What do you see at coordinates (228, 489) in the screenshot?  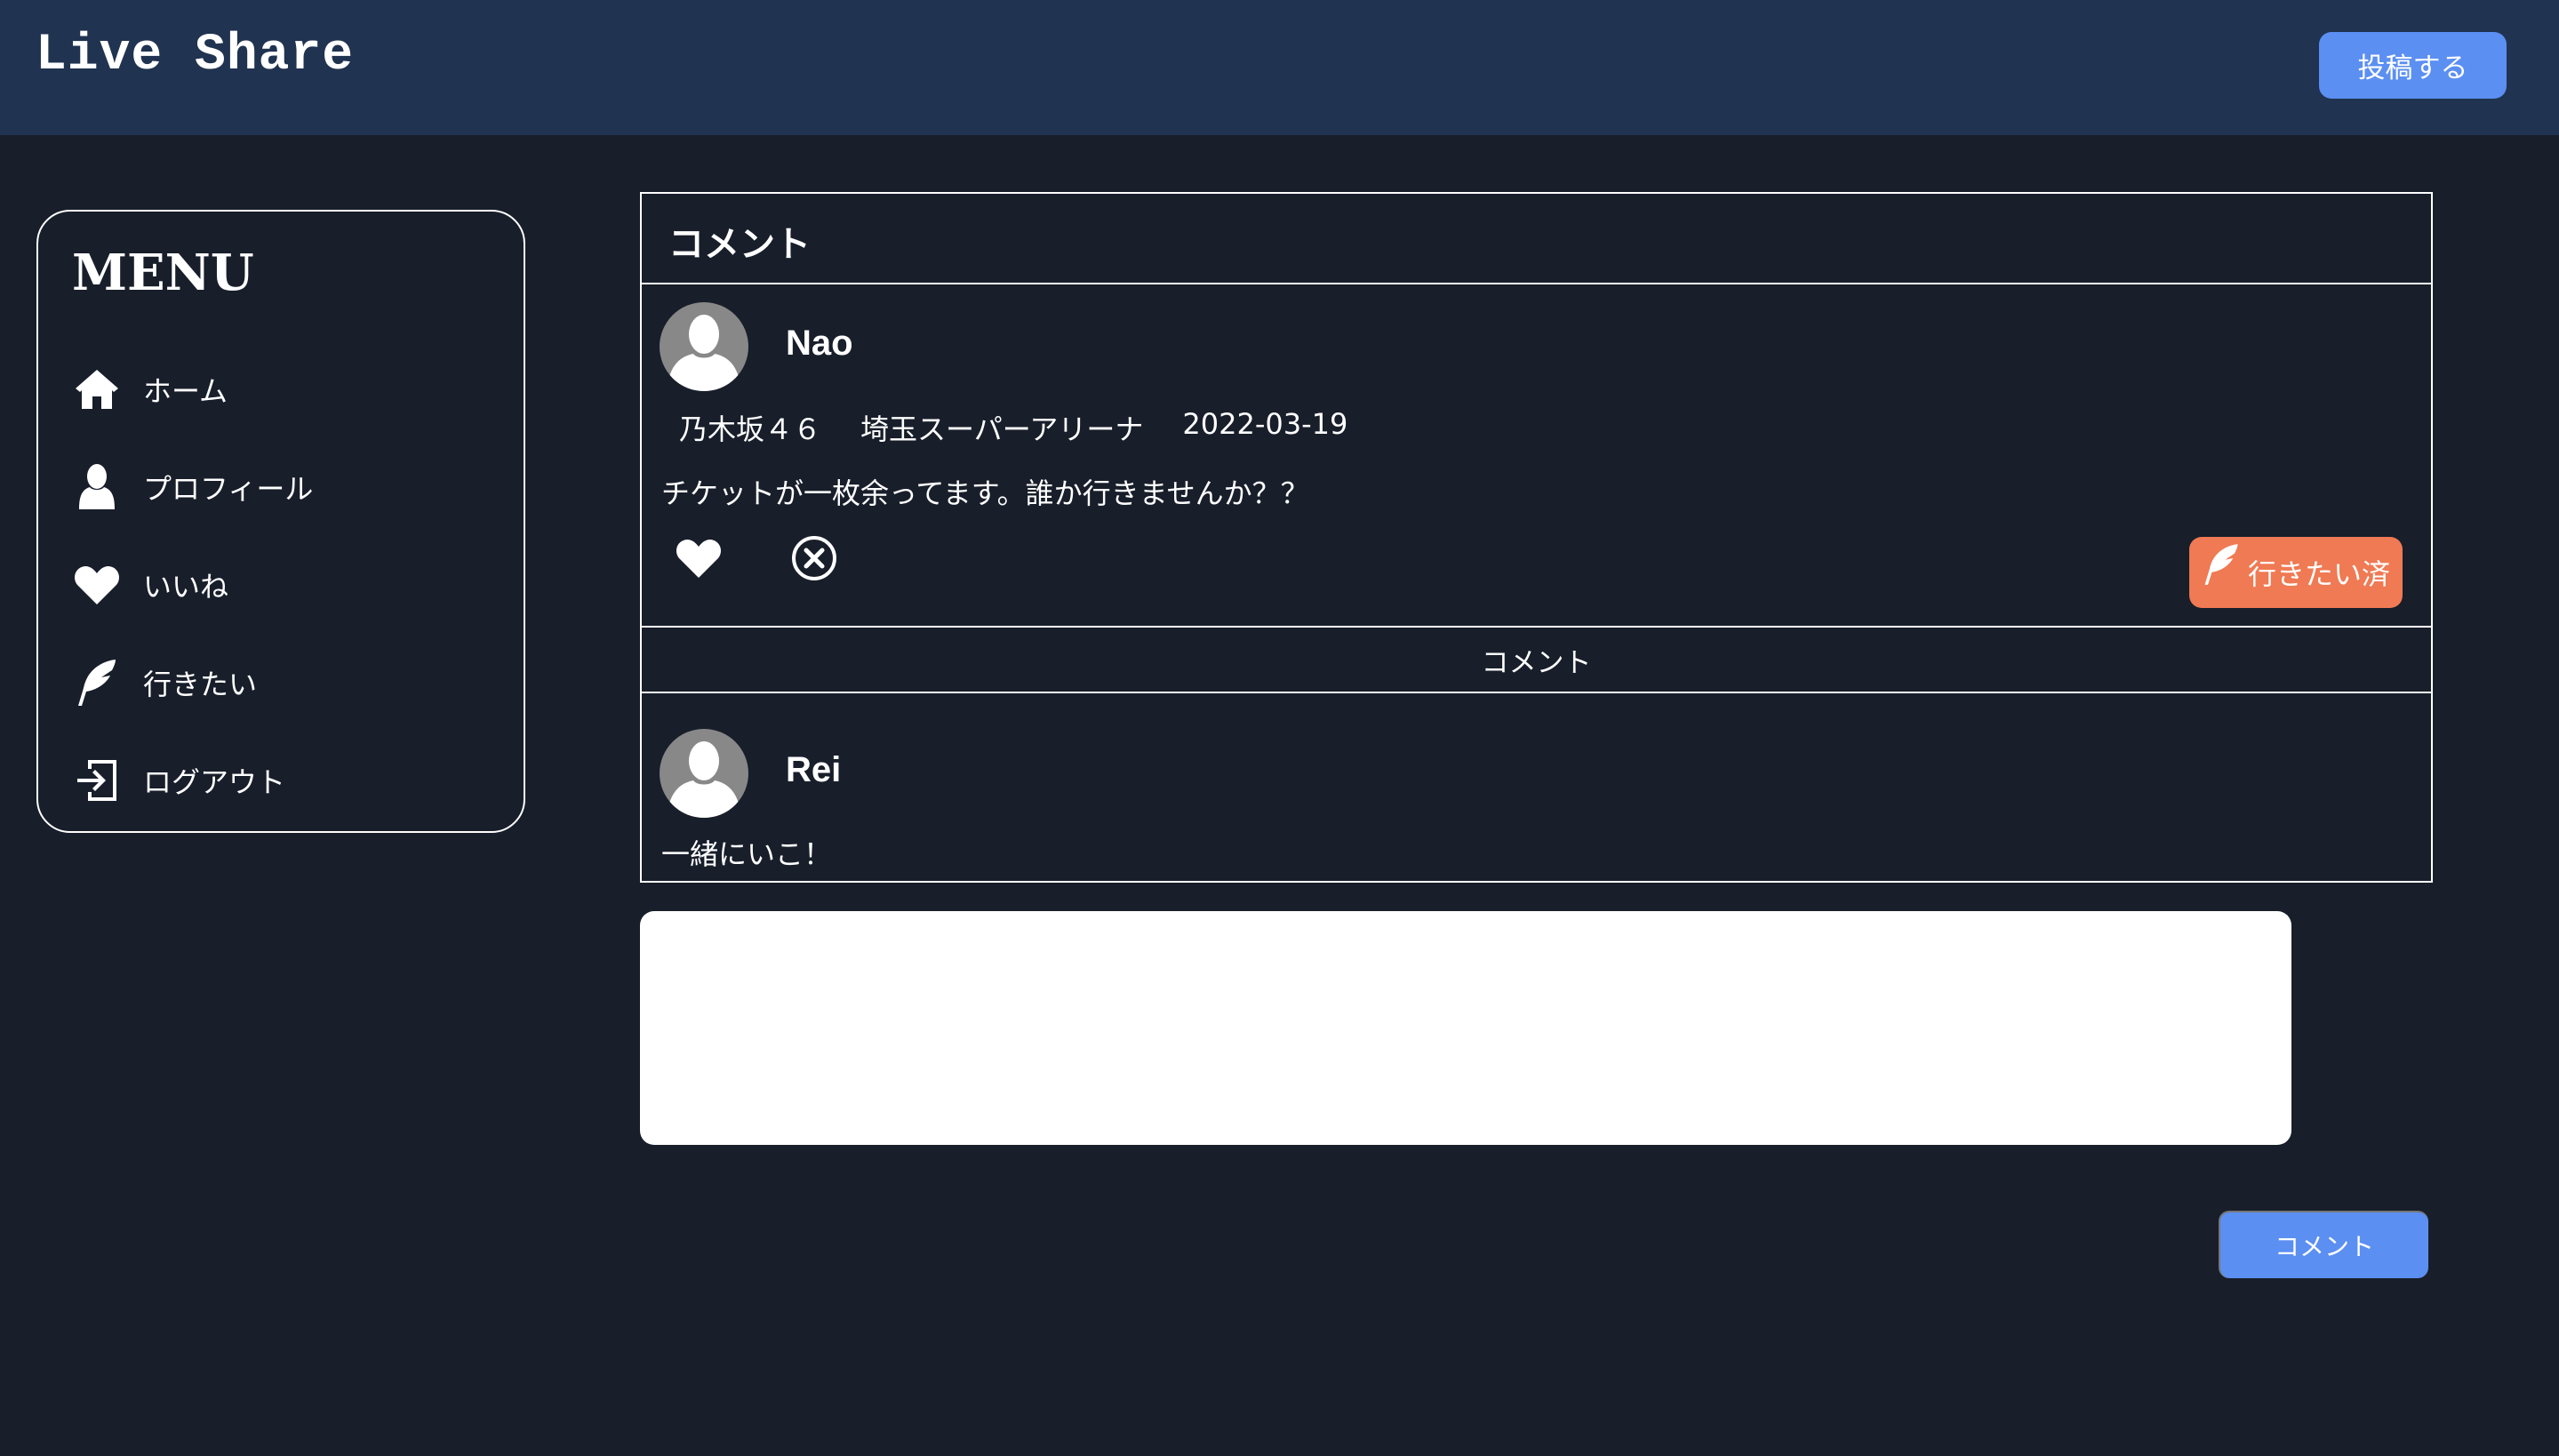 I see `sidebar-item-label: プロフィール` at bounding box center [228, 489].